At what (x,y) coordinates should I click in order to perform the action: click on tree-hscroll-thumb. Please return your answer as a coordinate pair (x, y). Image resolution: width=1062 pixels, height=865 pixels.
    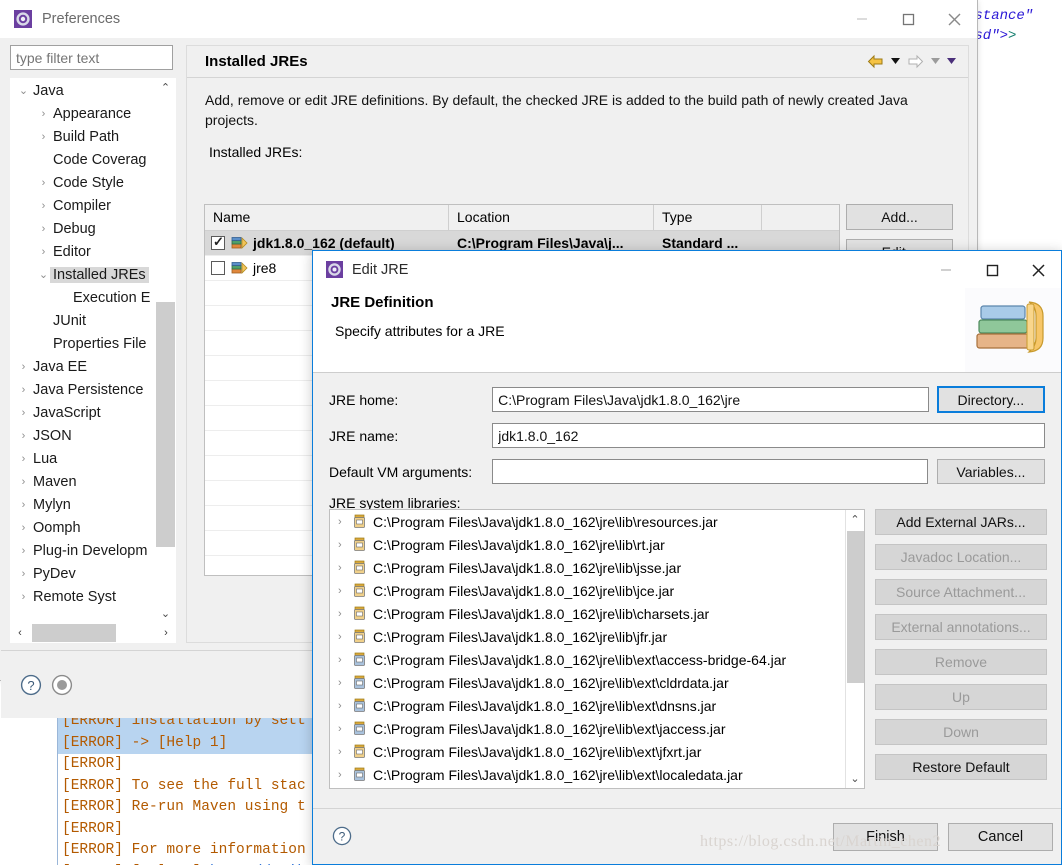
    Looking at the image, I should click on (74, 633).